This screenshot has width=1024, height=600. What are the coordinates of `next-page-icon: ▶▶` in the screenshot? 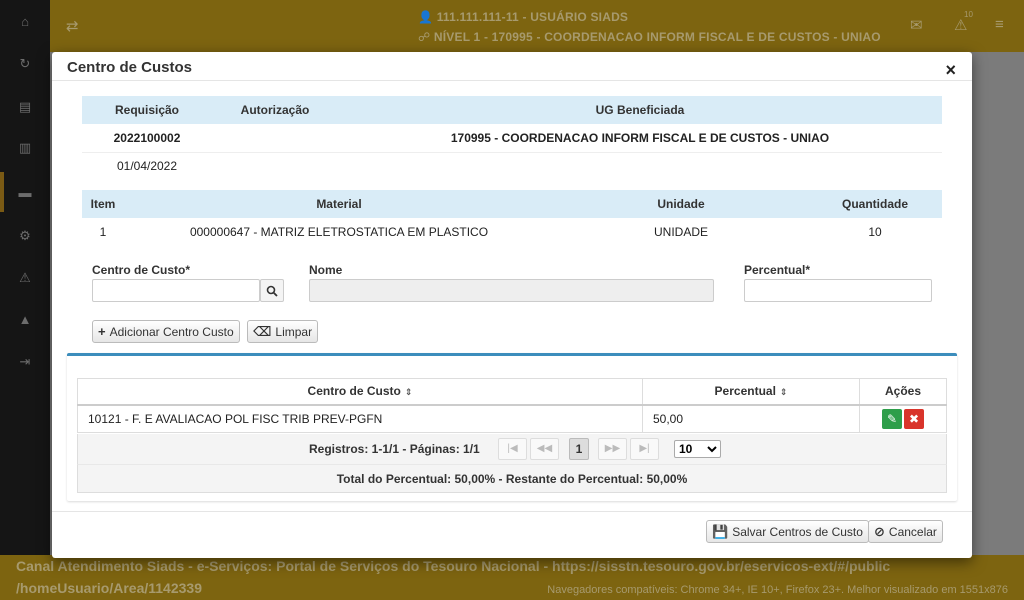 It's located at (612, 449).